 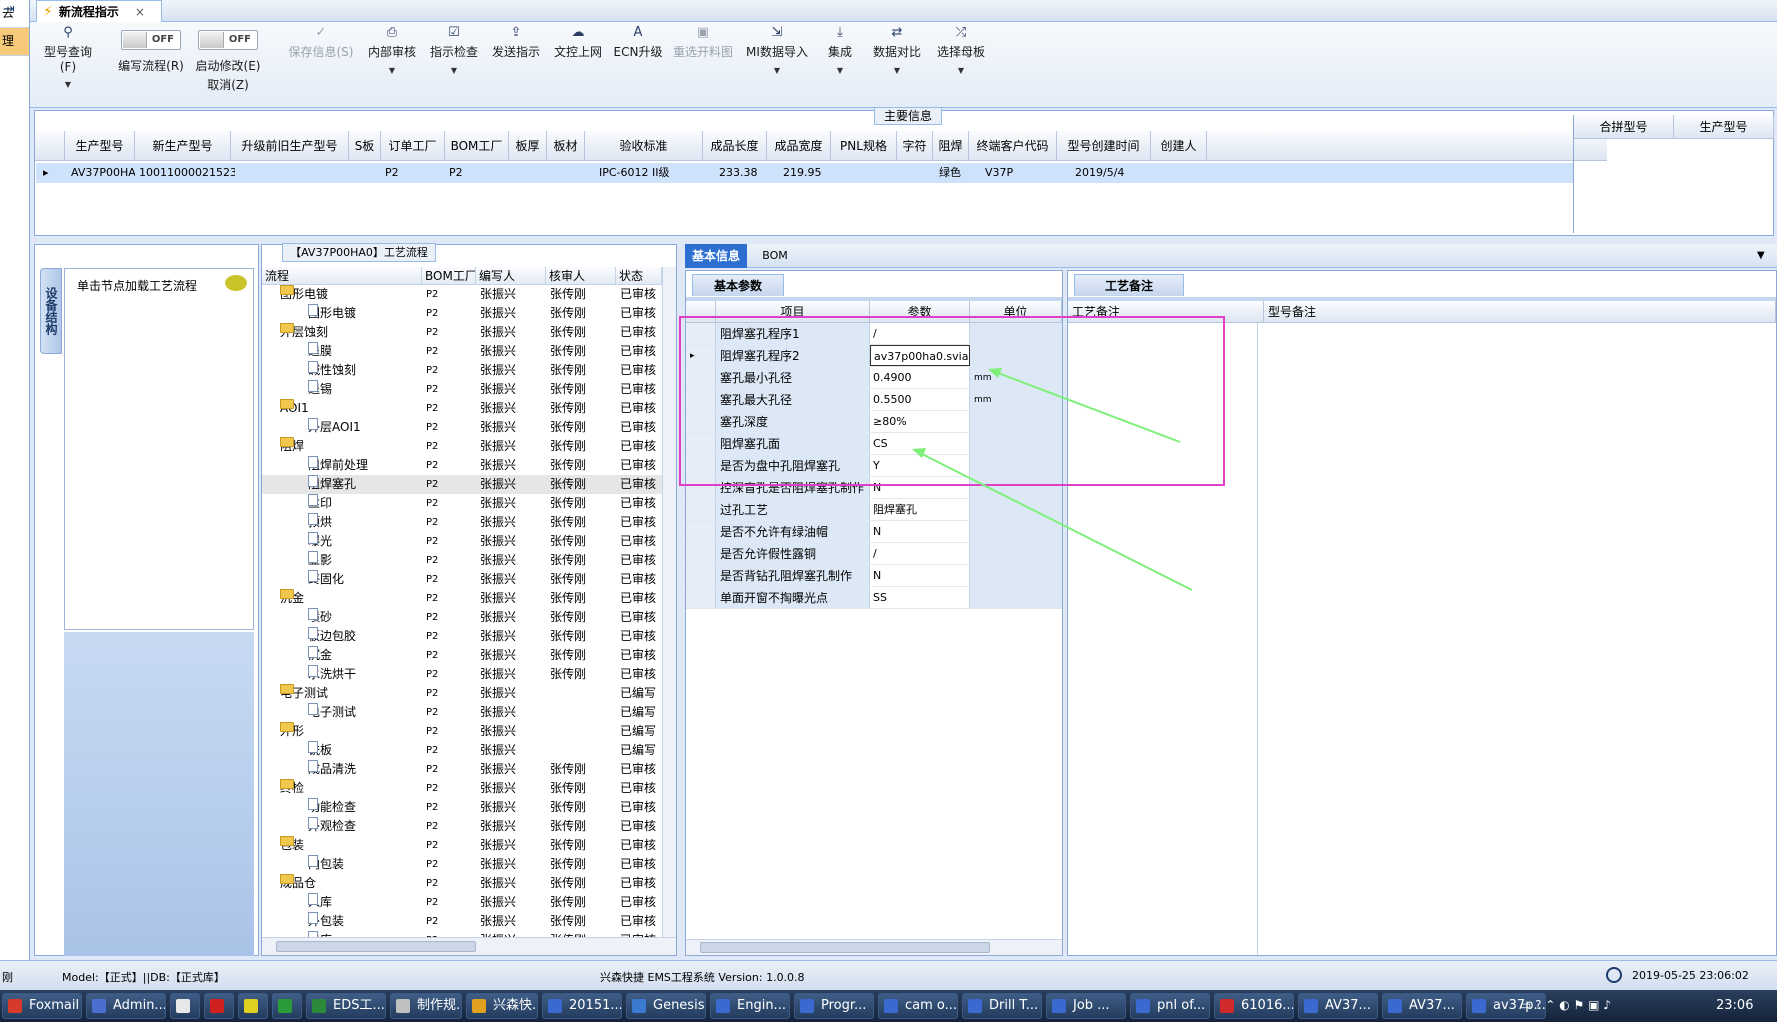 What do you see at coordinates (462, 902) in the screenshot?
I see `flow-tree-row: 入库 P2 张振兴 张传刚 已审核` at bounding box center [462, 902].